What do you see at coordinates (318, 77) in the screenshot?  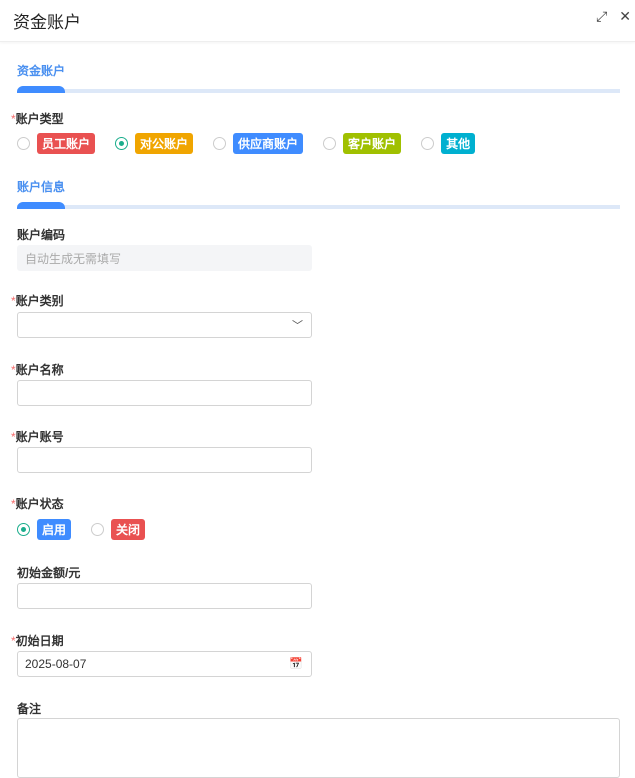 I see `section-fund-account: 资金账户` at bounding box center [318, 77].